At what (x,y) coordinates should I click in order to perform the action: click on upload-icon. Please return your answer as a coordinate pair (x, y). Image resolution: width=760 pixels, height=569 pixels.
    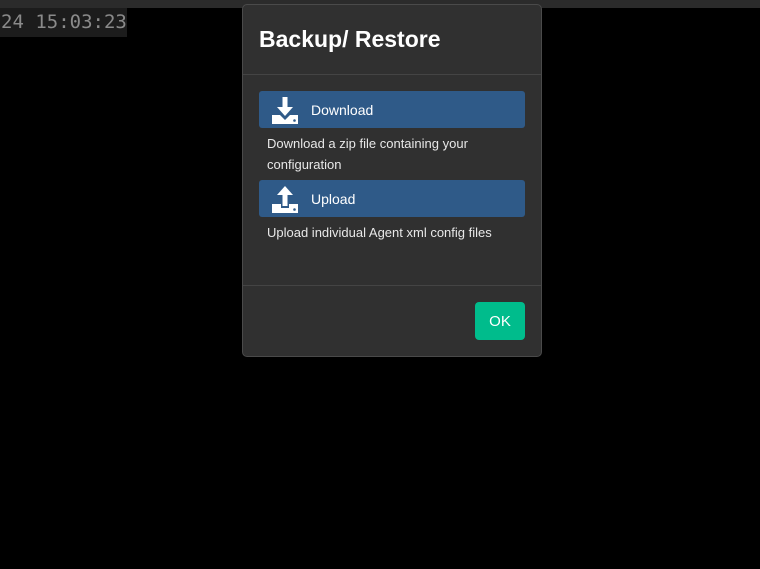
    Looking at the image, I should click on (285, 199).